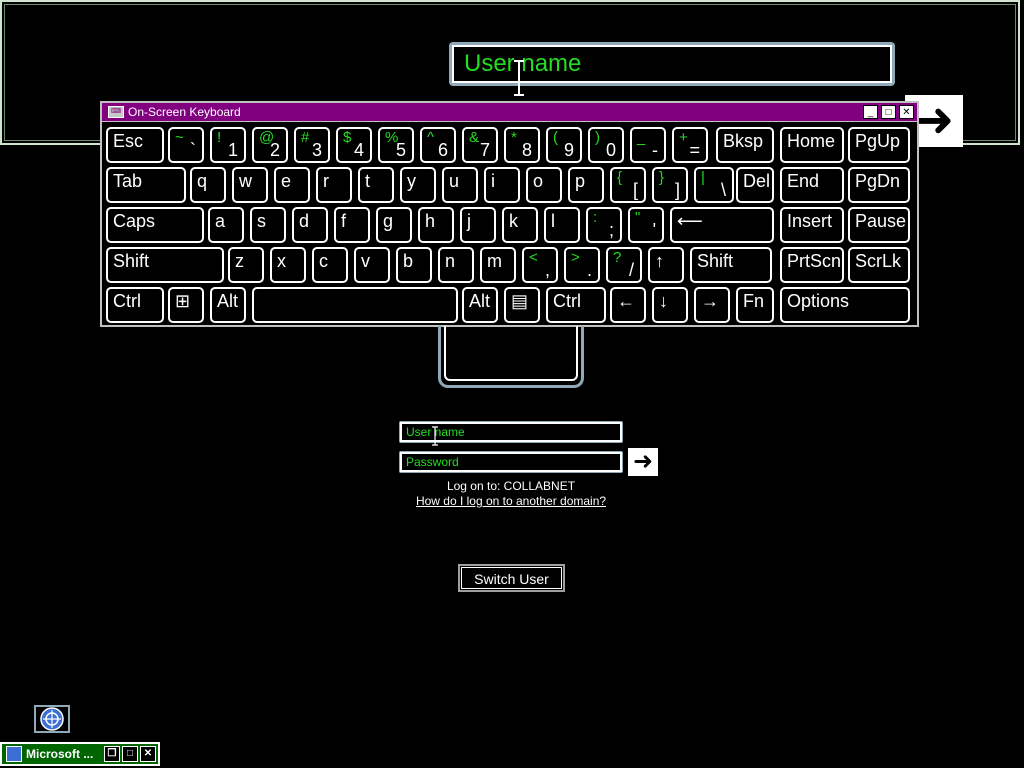 The image size is (1024, 768). What do you see at coordinates (870, 112) in the screenshot?
I see `minimize-button: _` at bounding box center [870, 112].